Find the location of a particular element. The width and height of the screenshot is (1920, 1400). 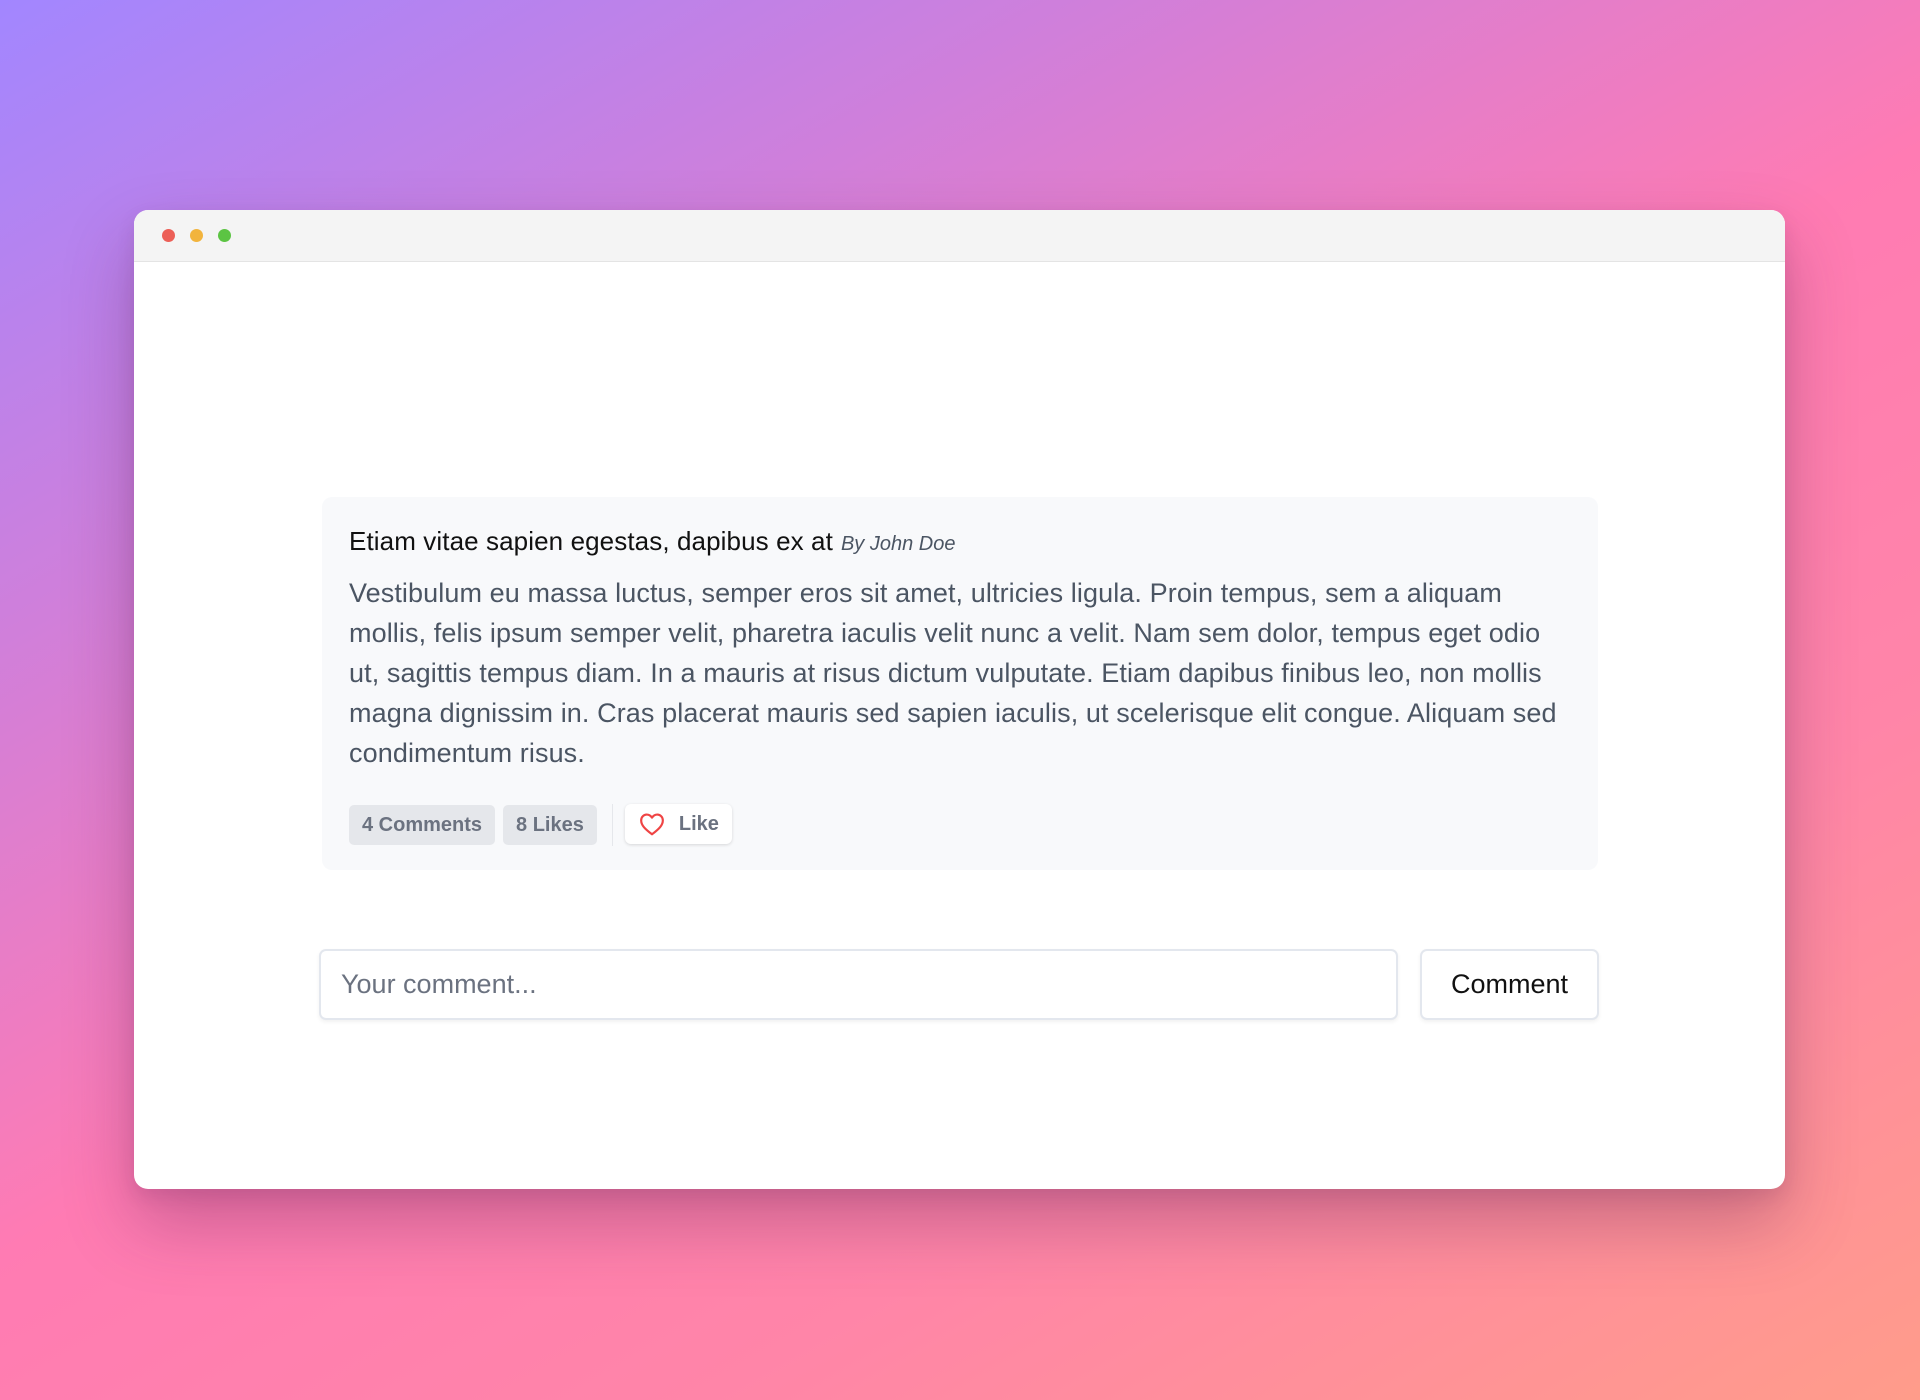

like-button: Like is located at coordinates (678, 824).